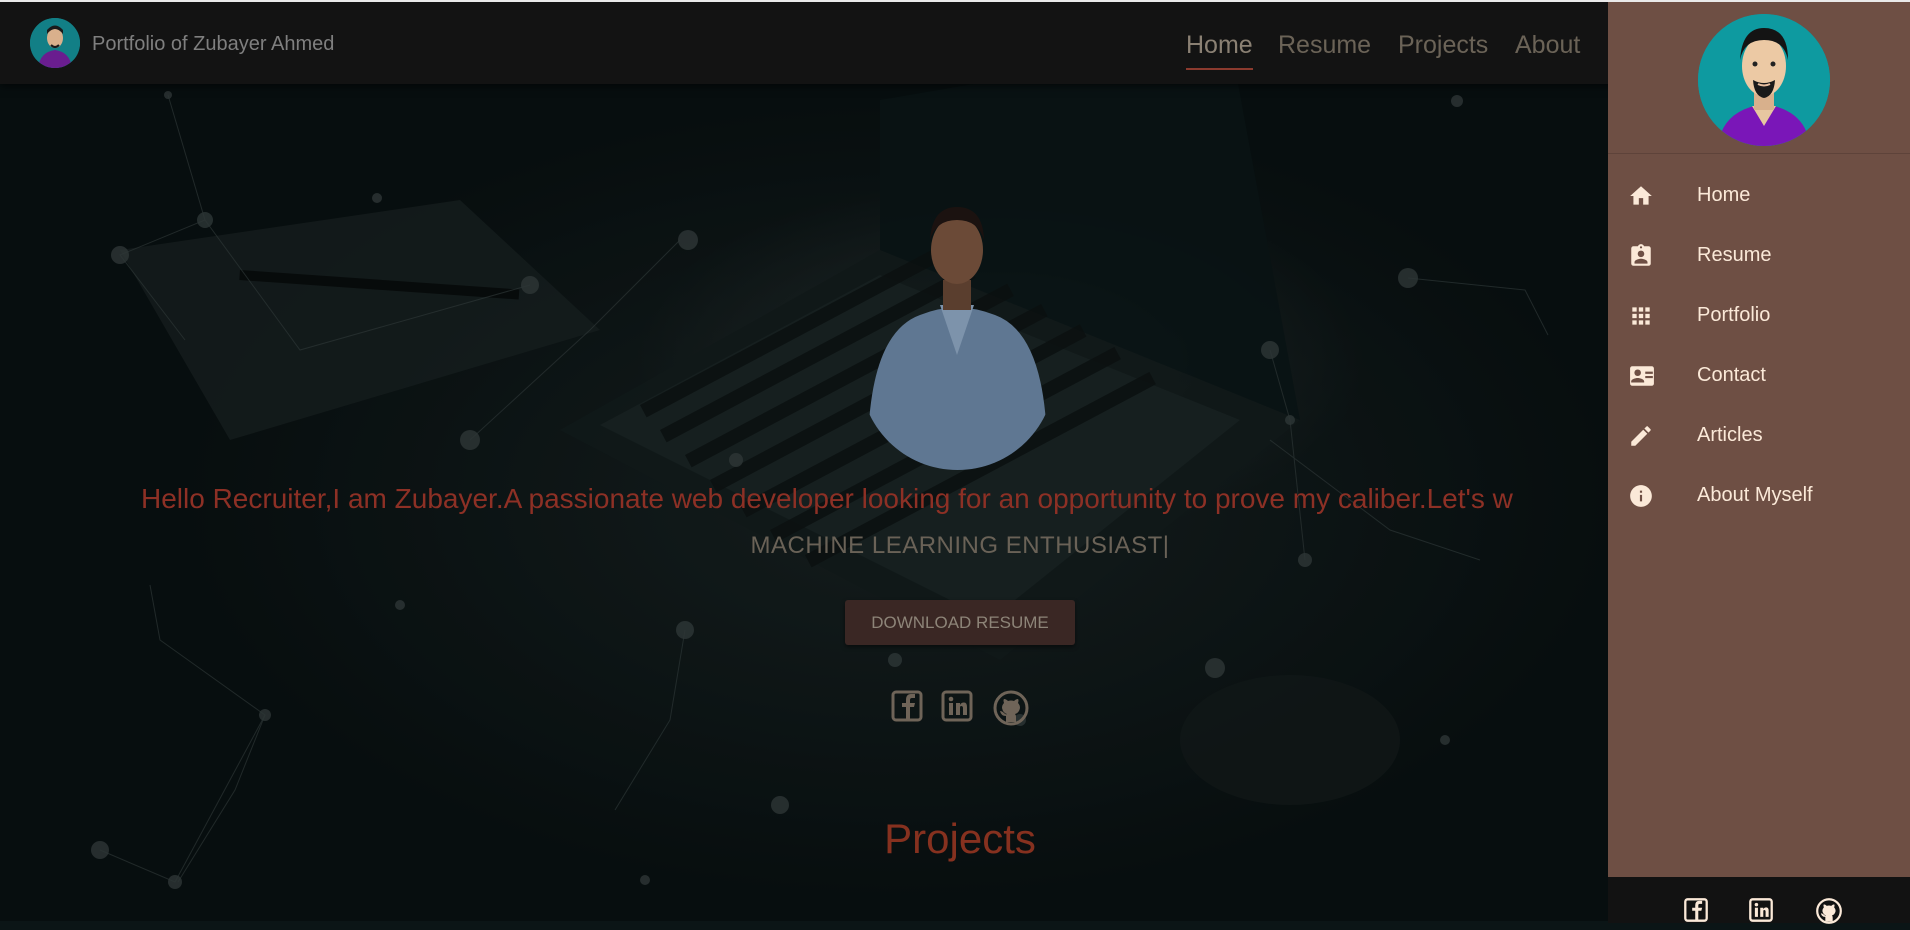 This screenshot has width=1910, height=930. What do you see at coordinates (955, 1) in the screenshot?
I see `window-top-edge` at bounding box center [955, 1].